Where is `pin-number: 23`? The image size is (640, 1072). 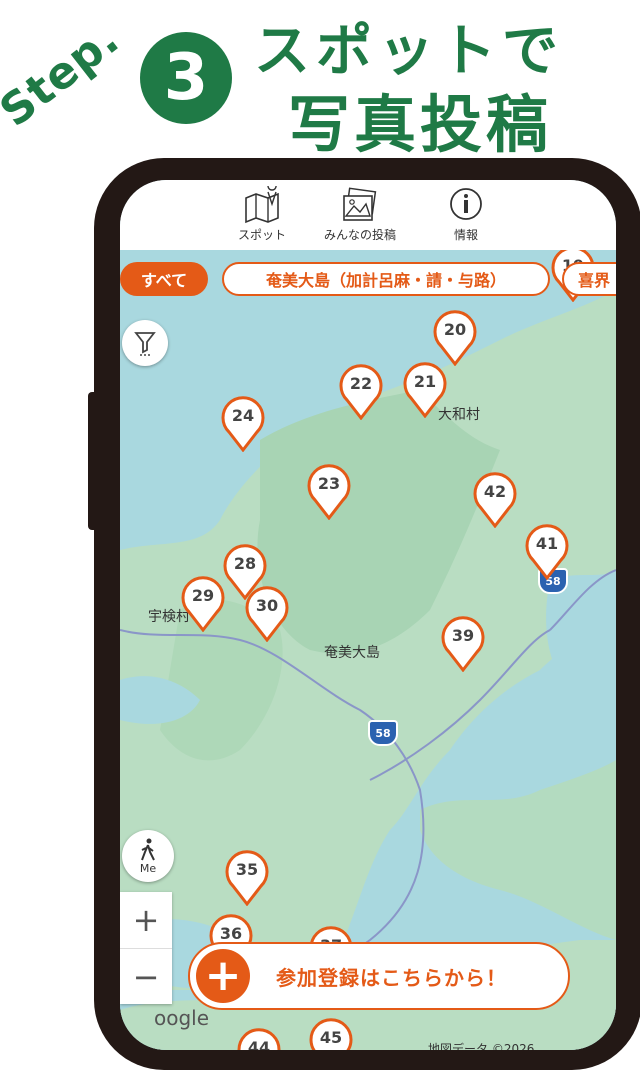
pin-number: 23 is located at coordinates (329, 483).